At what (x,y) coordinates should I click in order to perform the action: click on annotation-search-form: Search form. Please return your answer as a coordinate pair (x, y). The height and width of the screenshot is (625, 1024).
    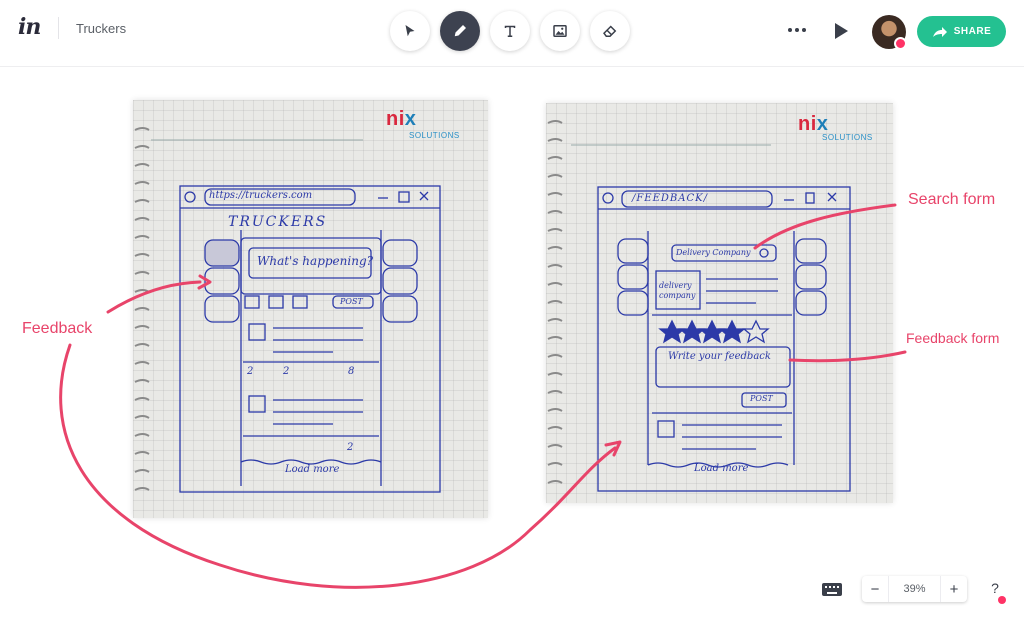
    Looking at the image, I should click on (952, 199).